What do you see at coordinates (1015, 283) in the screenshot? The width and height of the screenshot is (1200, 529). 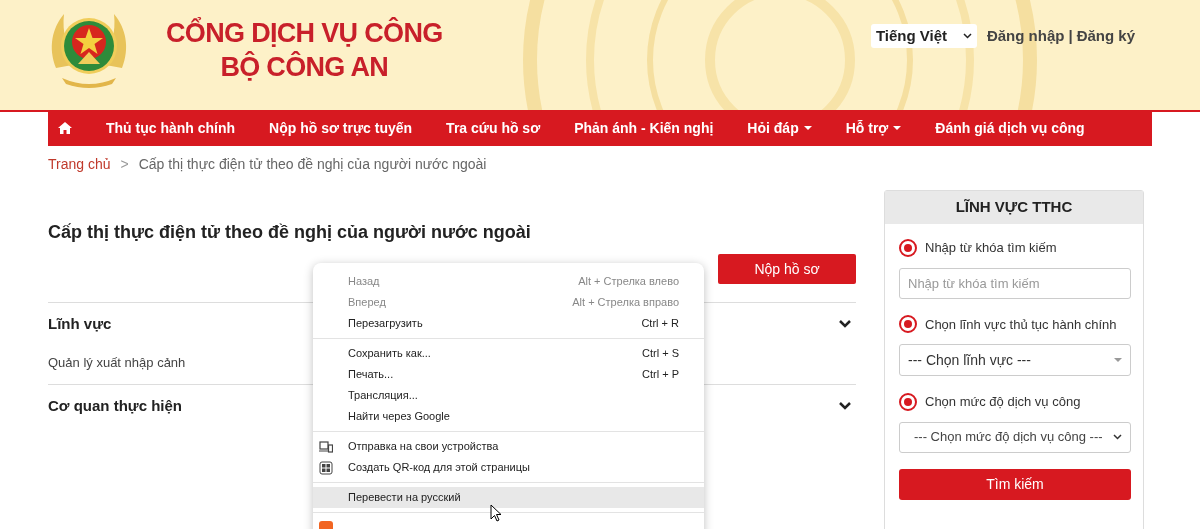 I see `keyword-input: Nhập từ khóa tìm kiếm` at bounding box center [1015, 283].